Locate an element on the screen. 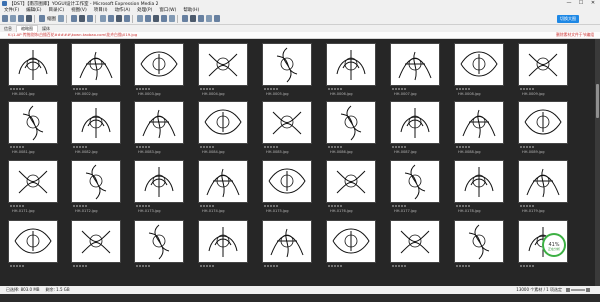 This screenshot has width=600, height=302. thumbnail-item: HH-0172.jpg is located at coordinates (95, 186).